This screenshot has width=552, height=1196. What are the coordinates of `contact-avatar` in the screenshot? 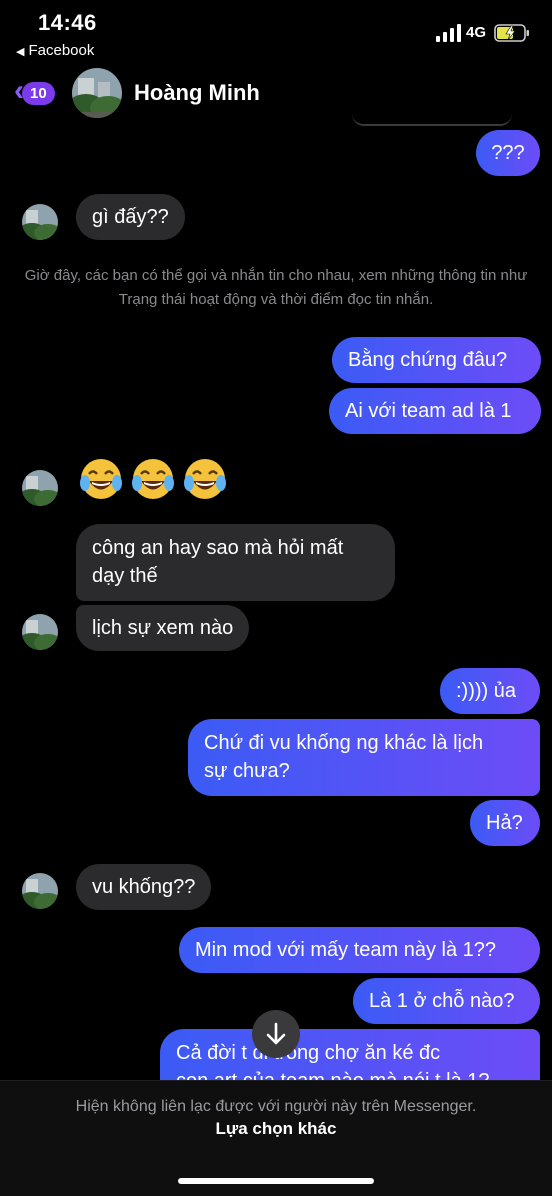 It's located at (97, 93).